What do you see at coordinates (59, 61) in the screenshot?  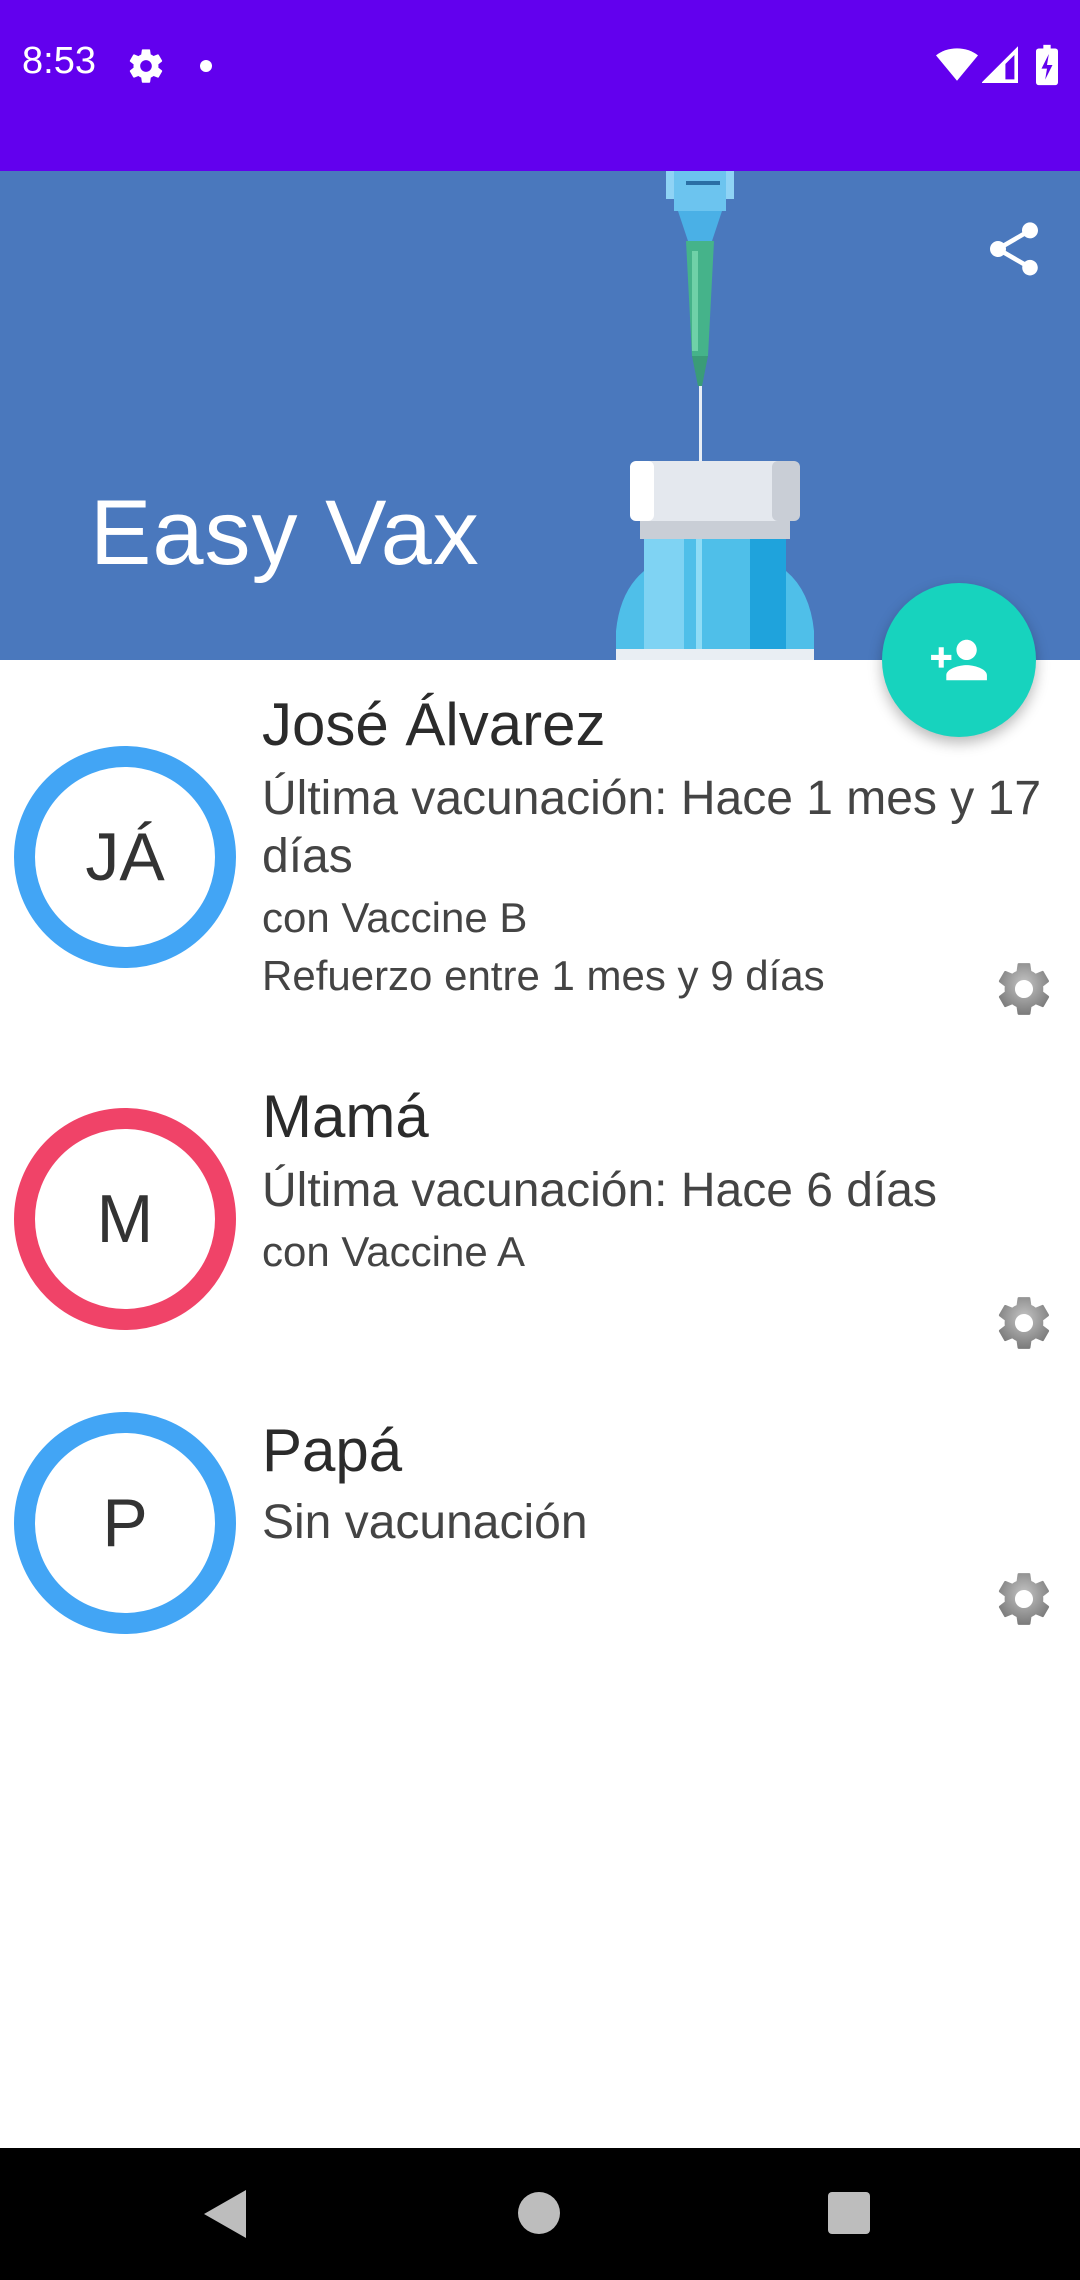 I see `status-time: 8:53` at bounding box center [59, 61].